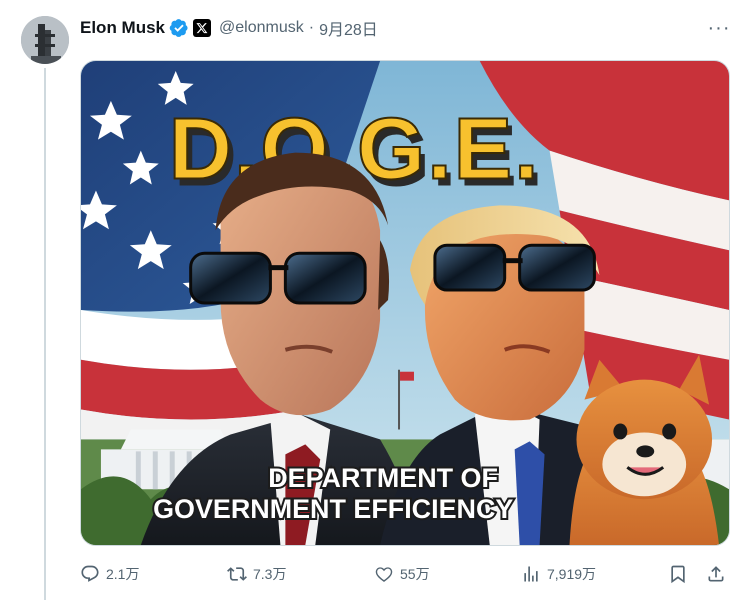  I want to click on views-button: 7,919万, so click(558, 574).